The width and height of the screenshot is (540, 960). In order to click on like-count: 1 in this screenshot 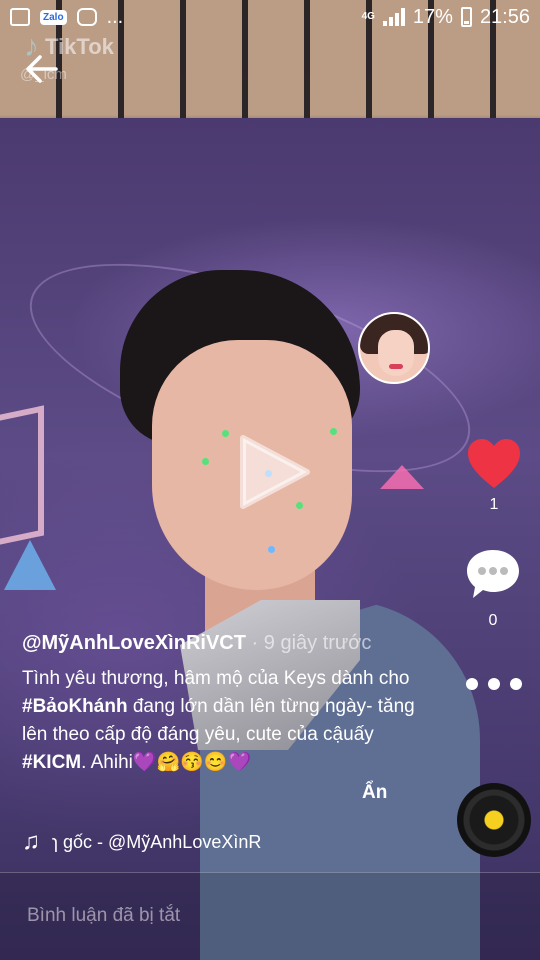, I will do `click(494, 504)`.